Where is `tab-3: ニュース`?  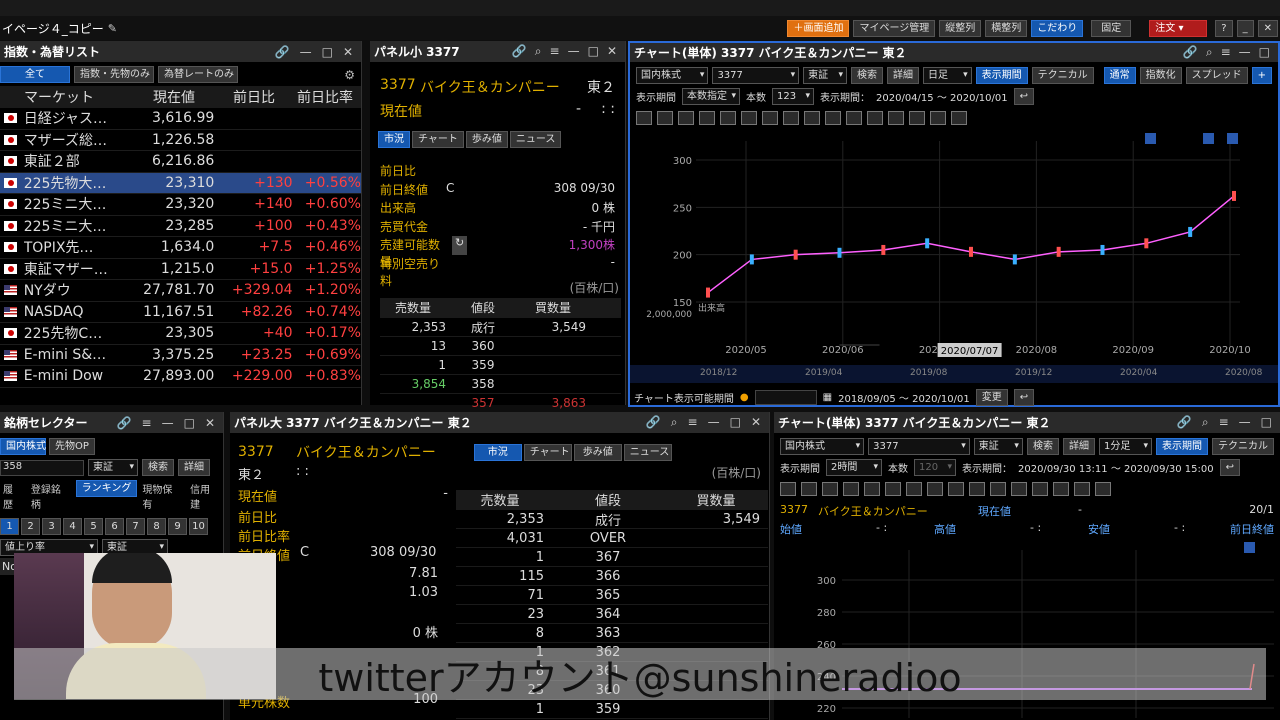
tab-3: ニュース is located at coordinates (535, 139).